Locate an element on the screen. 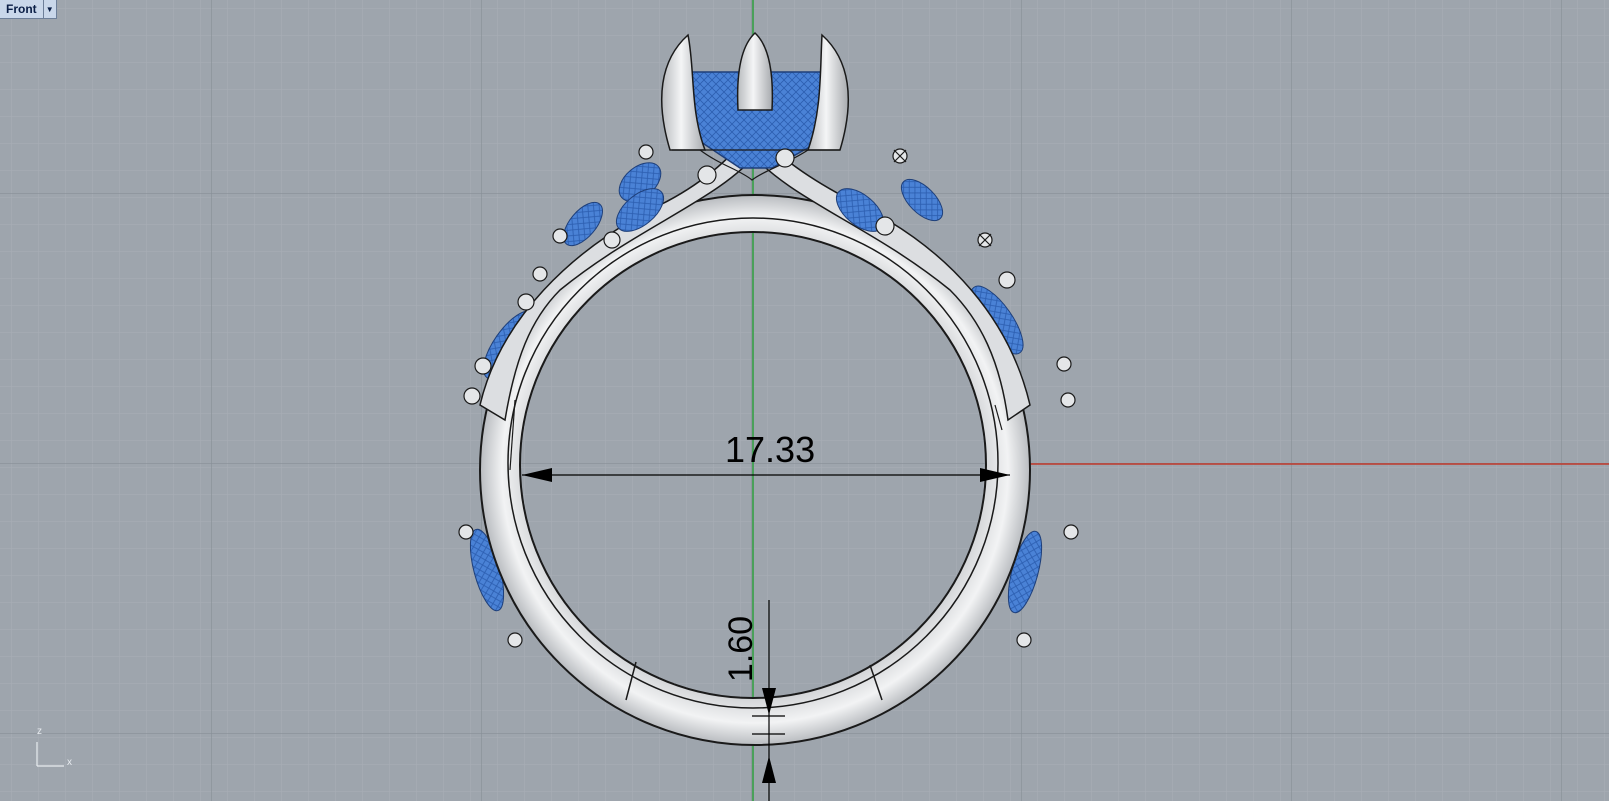 This screenshot has height=801, width=1609. viewport-title-tab: Front ▼ is located at coordinates (28, 9).